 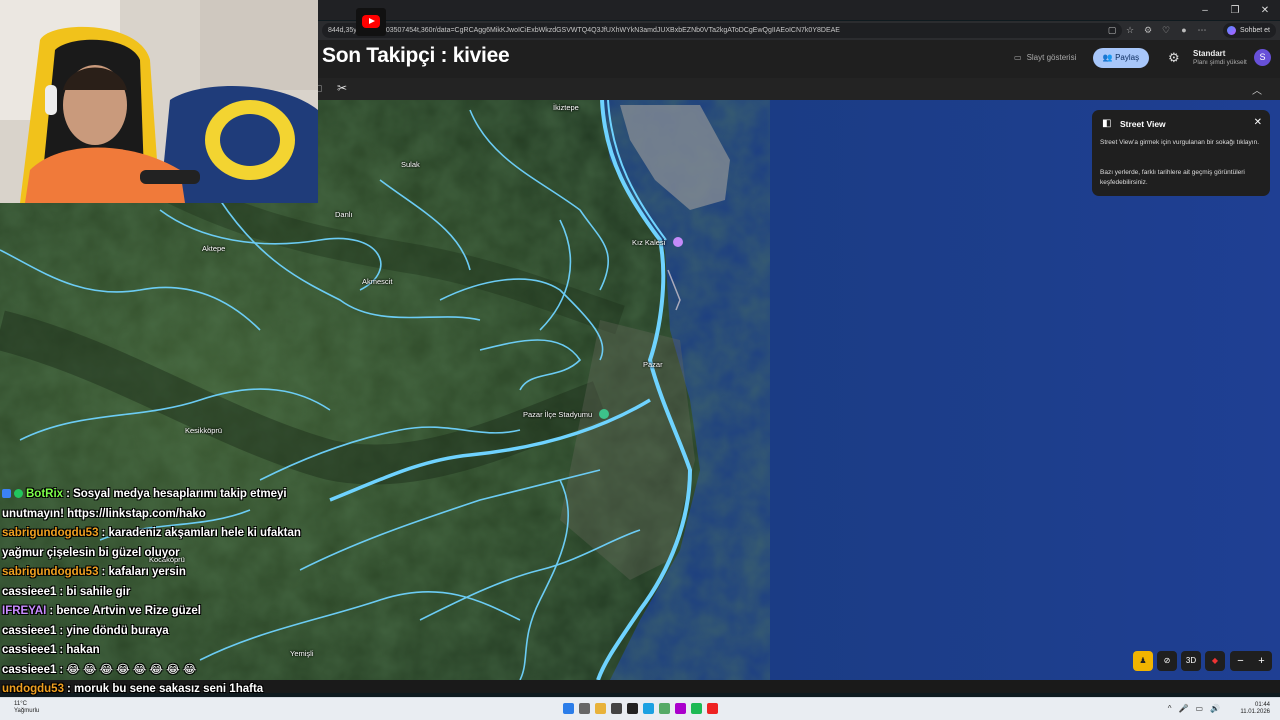 I want to click on street-view-icon: ◧, so click(x=1107, y=123).